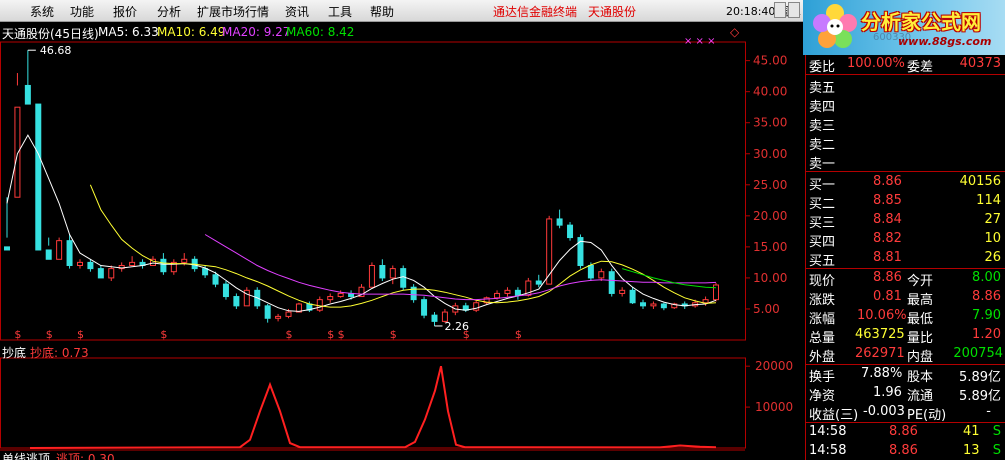 This screenshot has width=1005, height=460. What do you see at coordinates (535, 12) in the screenshot?
I see `app-name: 通达信金融终端` at bounding box center [535, 12].